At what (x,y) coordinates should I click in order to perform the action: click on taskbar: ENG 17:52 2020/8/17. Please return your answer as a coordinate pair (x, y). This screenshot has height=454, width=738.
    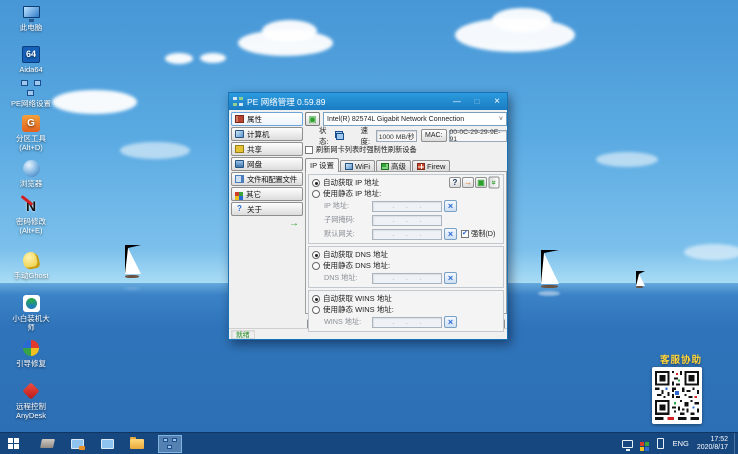
    Looking at the image, I should click on (369, 443).